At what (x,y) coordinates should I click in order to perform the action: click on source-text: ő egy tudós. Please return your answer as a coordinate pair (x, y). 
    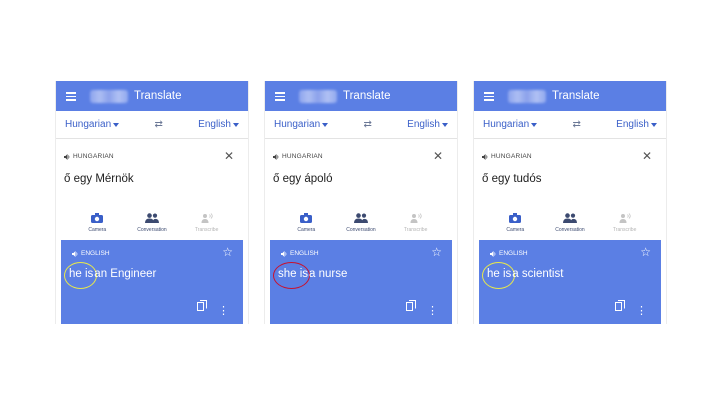
    Looking at the image, I should click on (511, 179).